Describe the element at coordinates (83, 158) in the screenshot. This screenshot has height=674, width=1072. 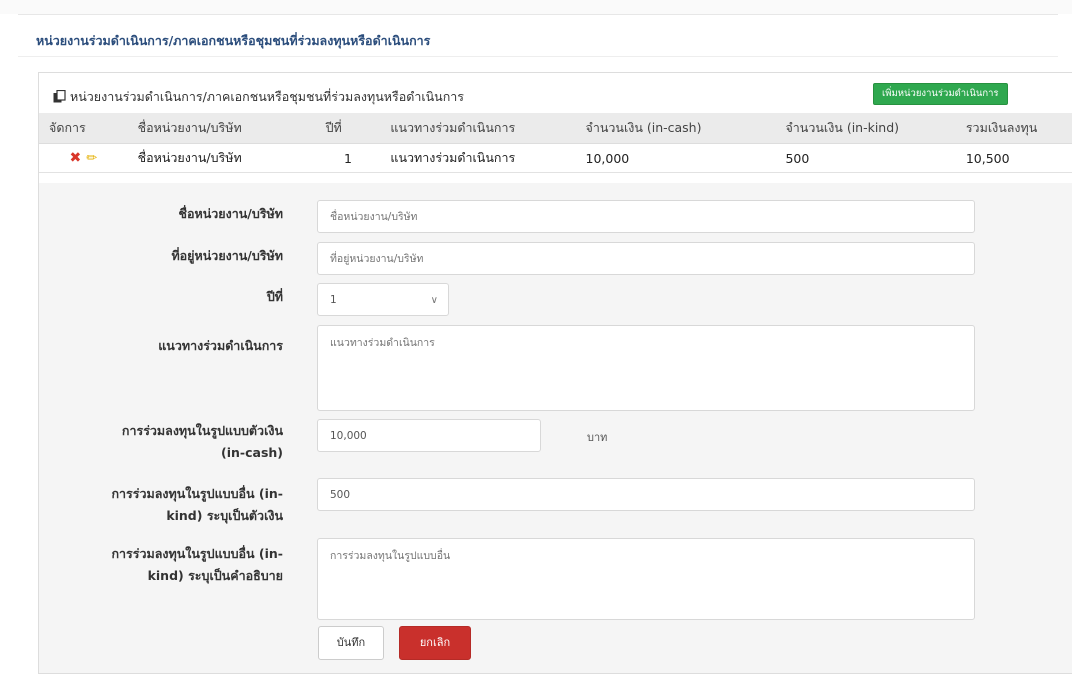
I see `row-actions: ✖ ✏` at that location.